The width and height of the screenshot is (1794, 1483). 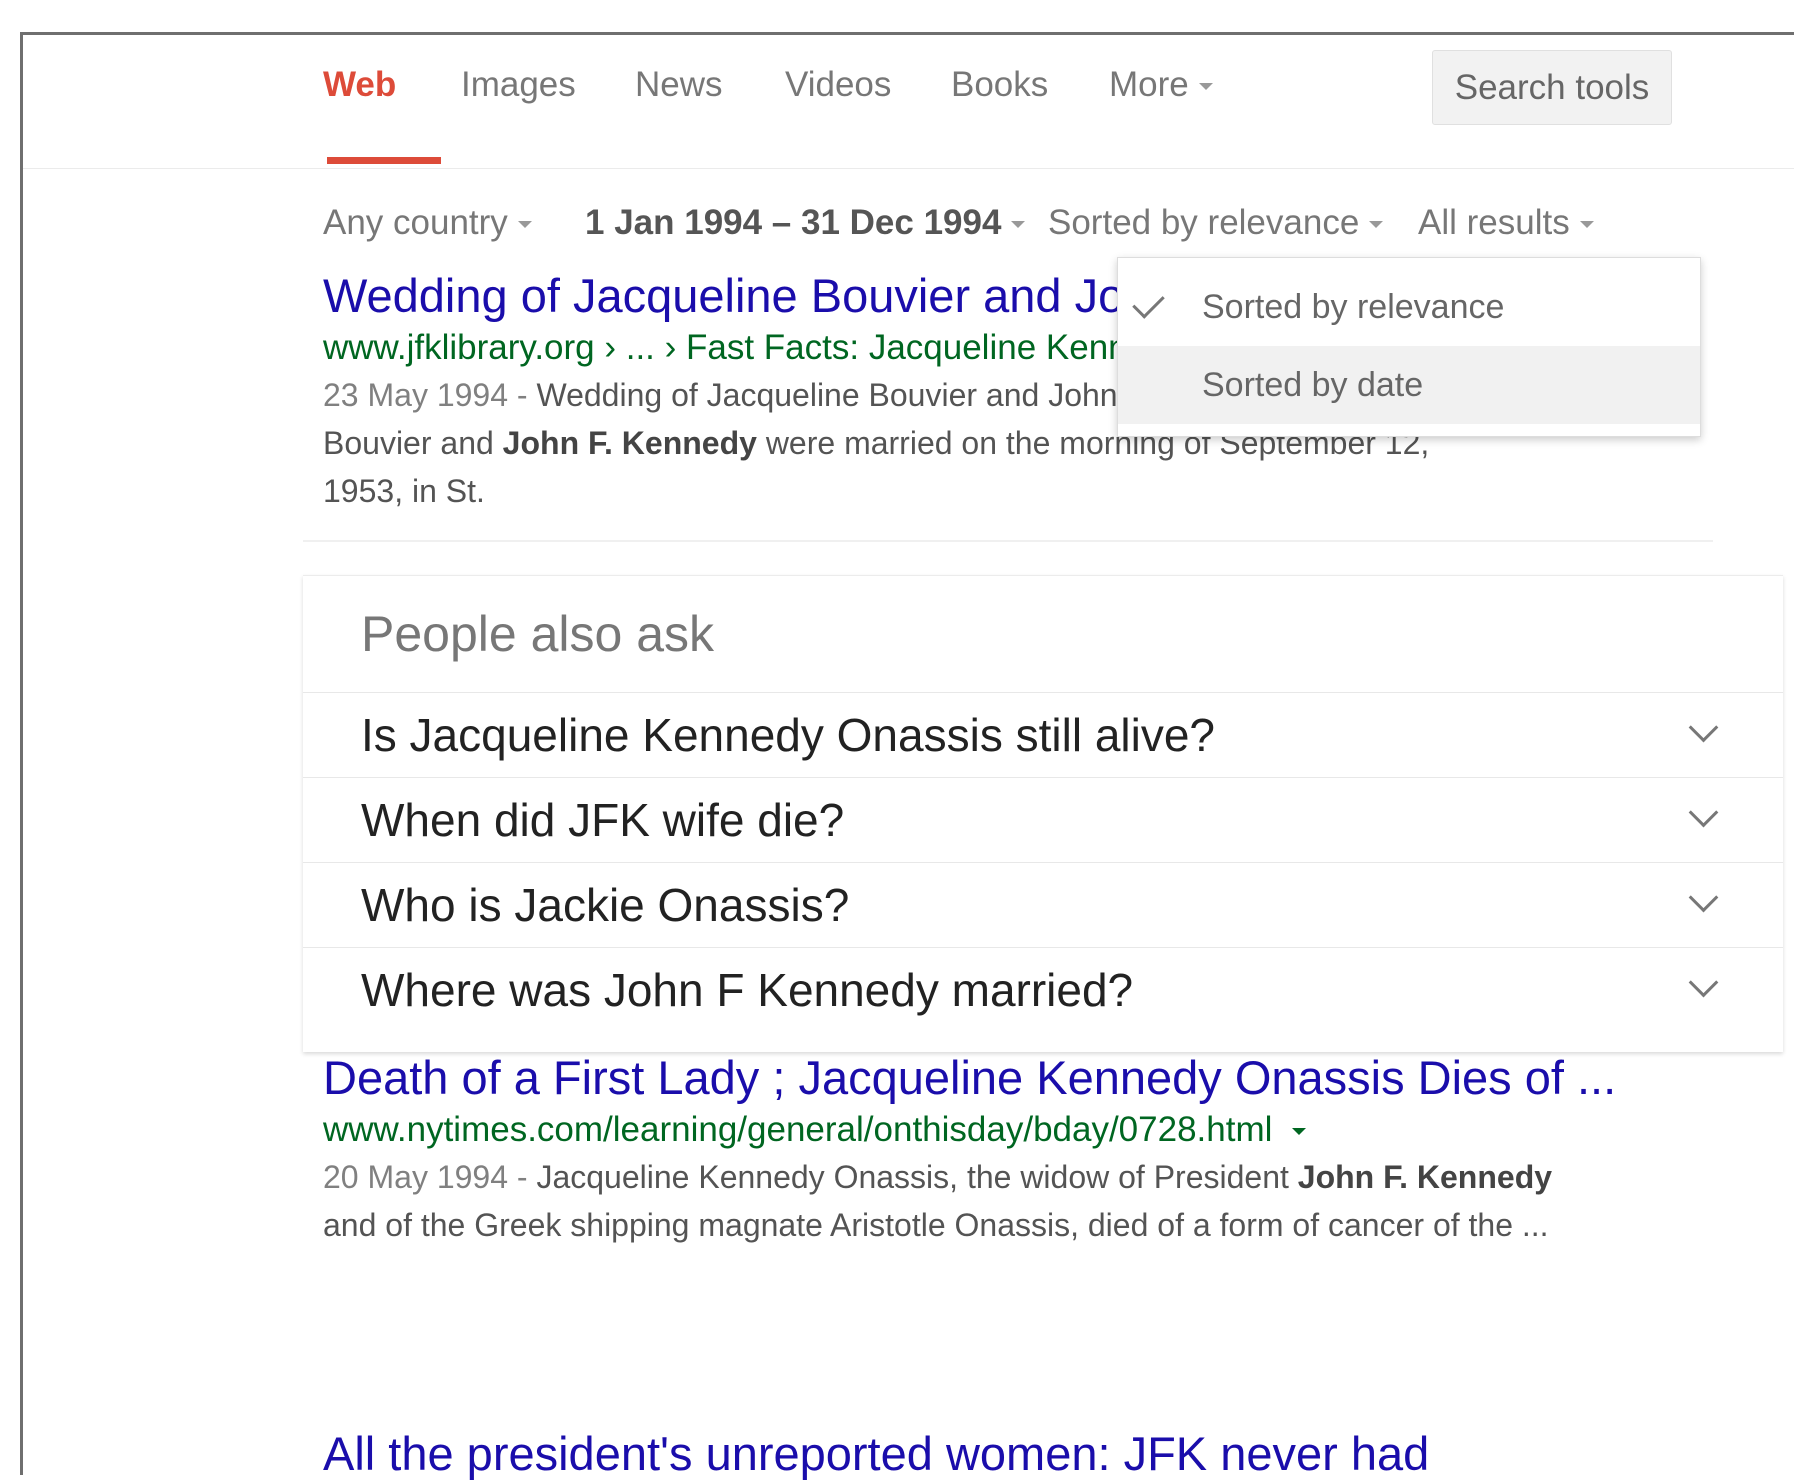 What do you see at coordinates (415, 222) in the screenshot?
I see `country-filter-label: Any country` at bounding box center [415, 222].